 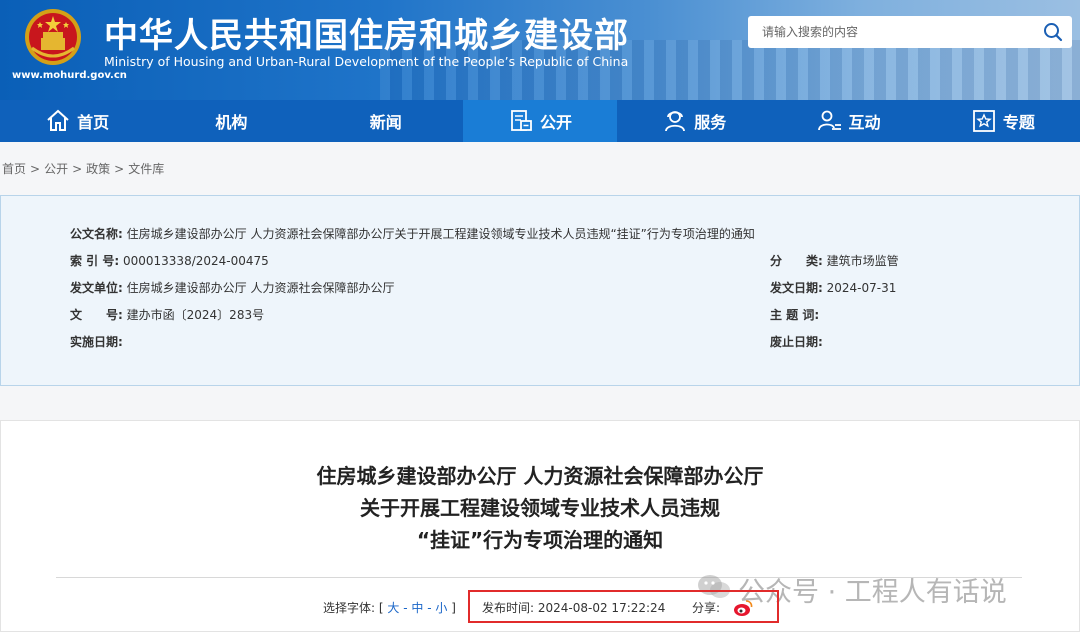 What do you see at coordinates (53, 37) in the screenshot?
I see `national-emblem-logo` at bounding box center [53, 37].